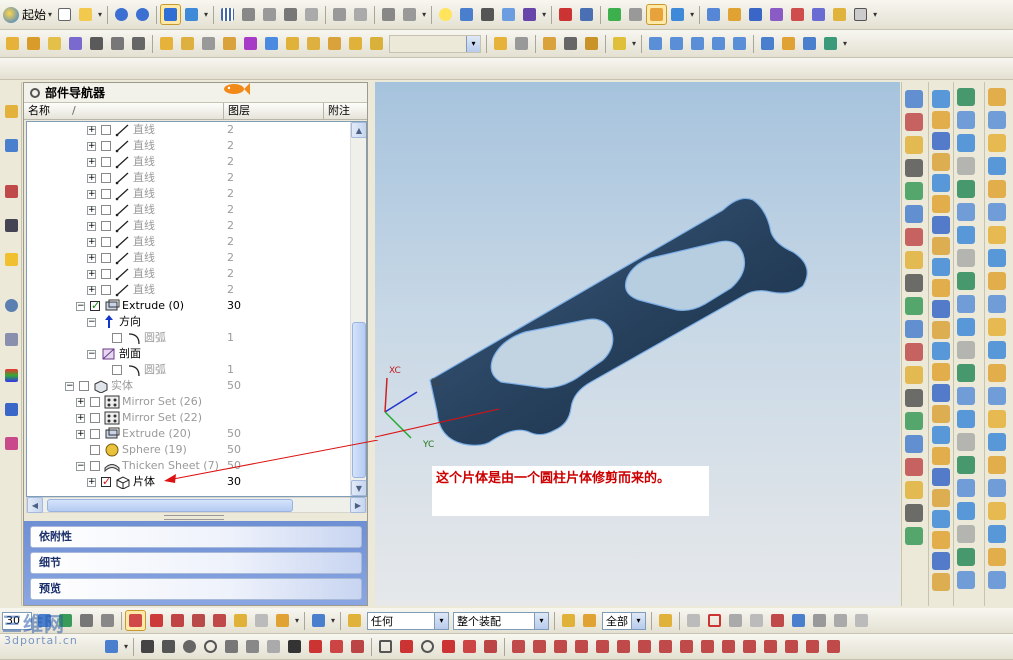  I want to click on tree-row: 圆弧 1, so click(188, 370).